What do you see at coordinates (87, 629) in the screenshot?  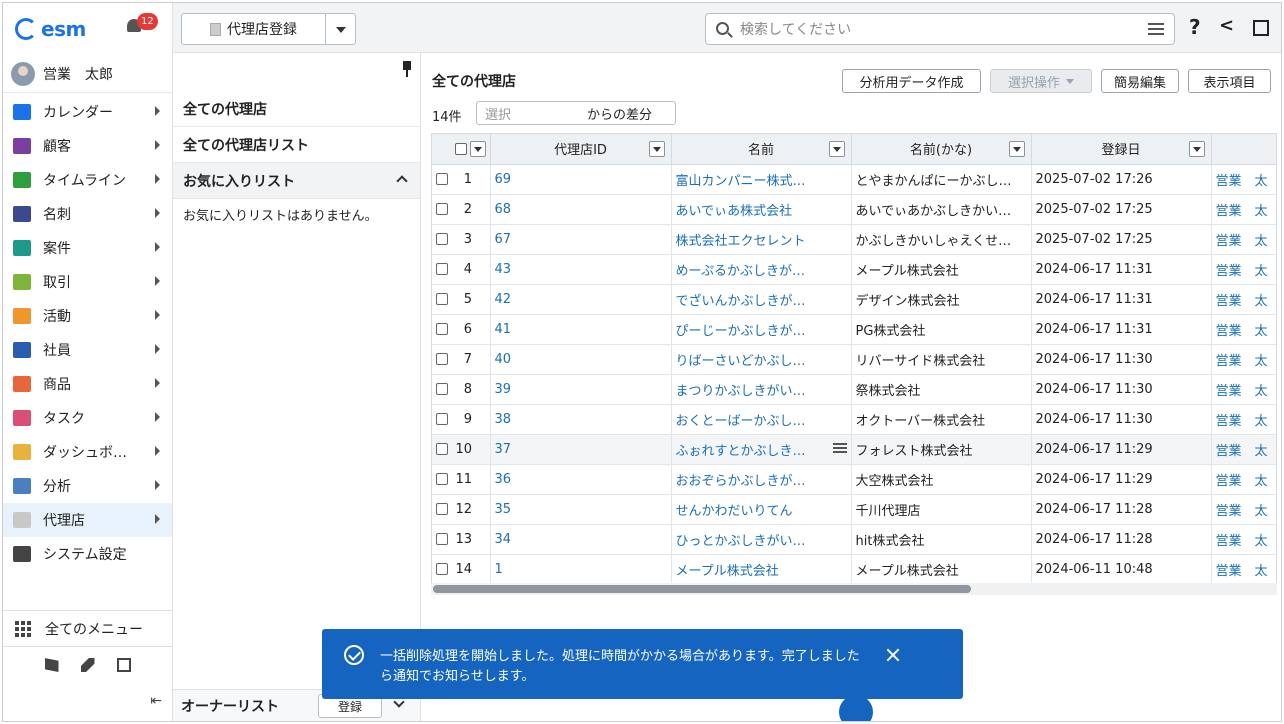 I see `all-menu-button: 全てのメニュー` at bounding box center [87, 629].